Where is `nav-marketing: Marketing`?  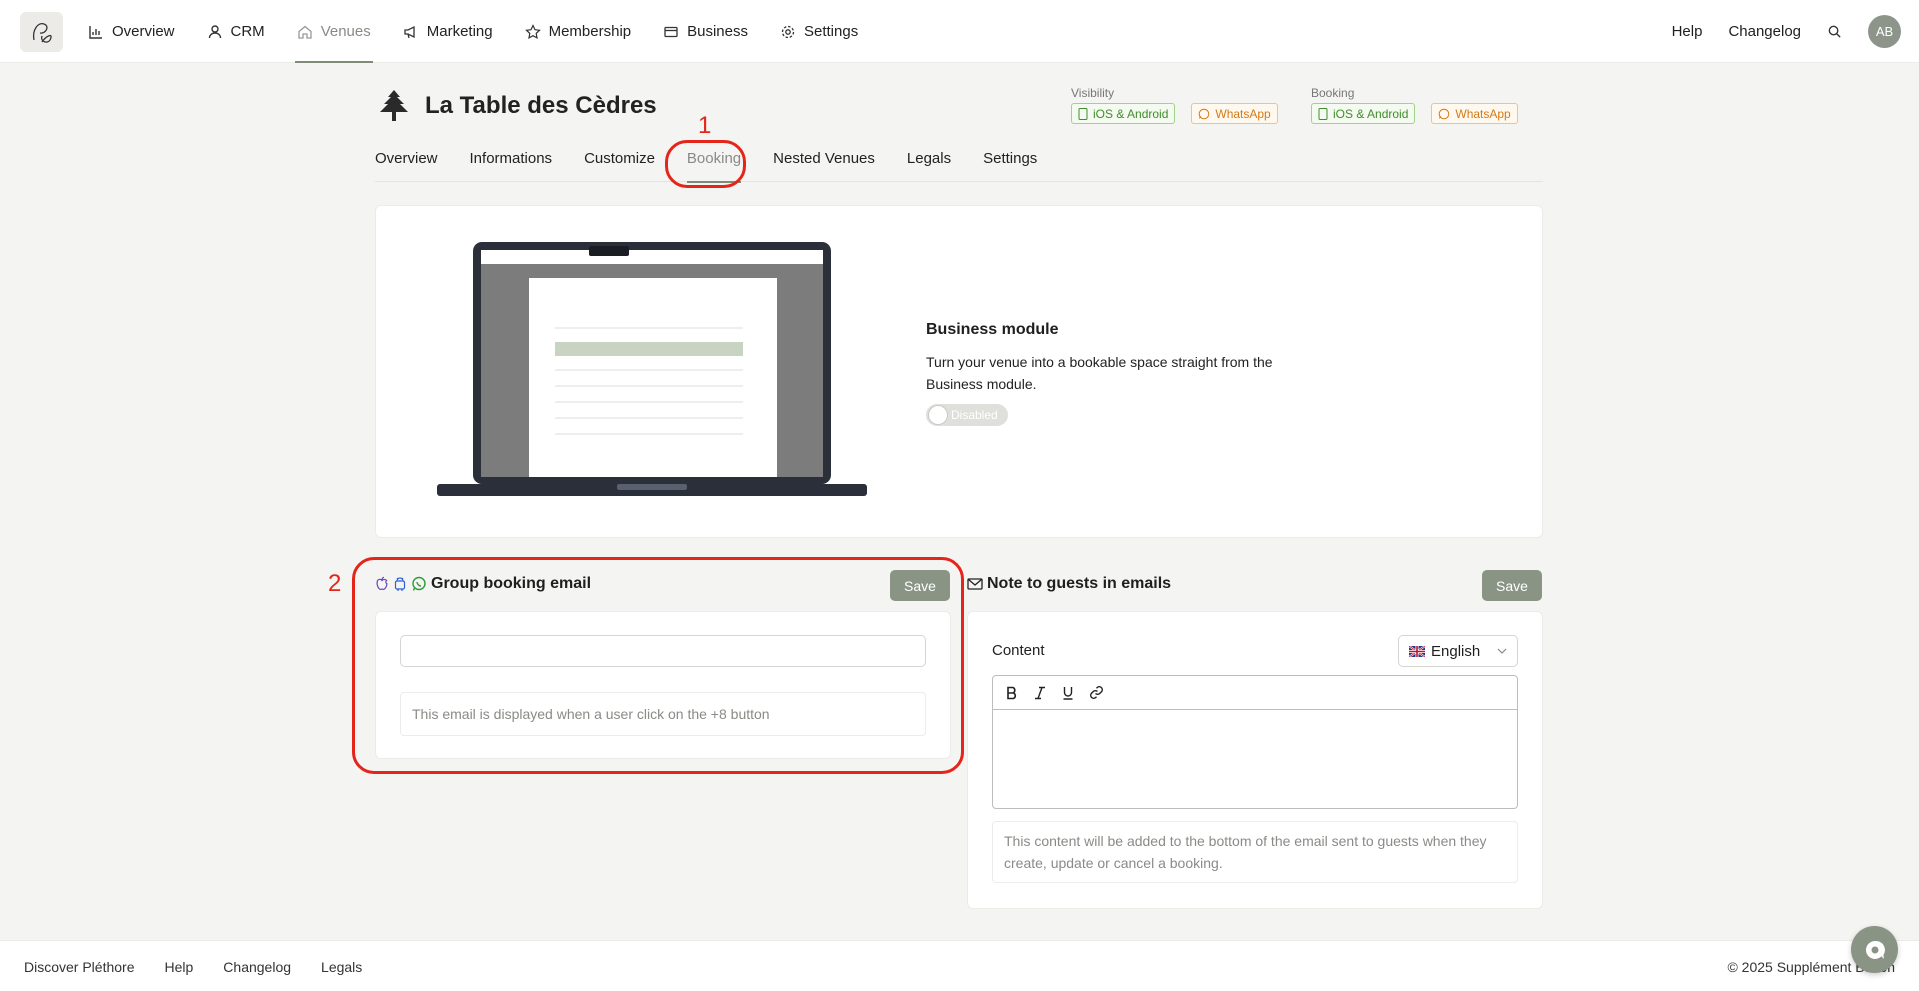
nav-marketing: Marketing is located at coordinates (448, 31).